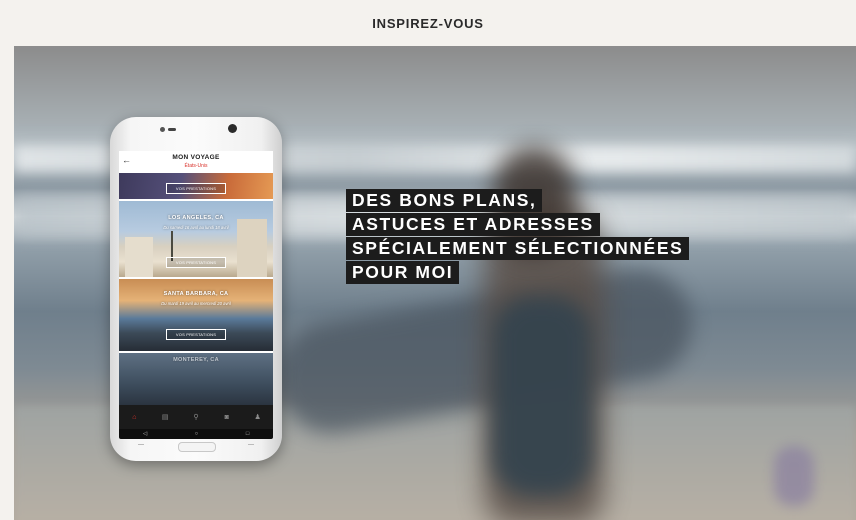 The height and width of the screenshot is (520, 856). I want to click on headline-line: SPÉCIALEMENT SÉLECTIONNÉES, so click(518, 248).